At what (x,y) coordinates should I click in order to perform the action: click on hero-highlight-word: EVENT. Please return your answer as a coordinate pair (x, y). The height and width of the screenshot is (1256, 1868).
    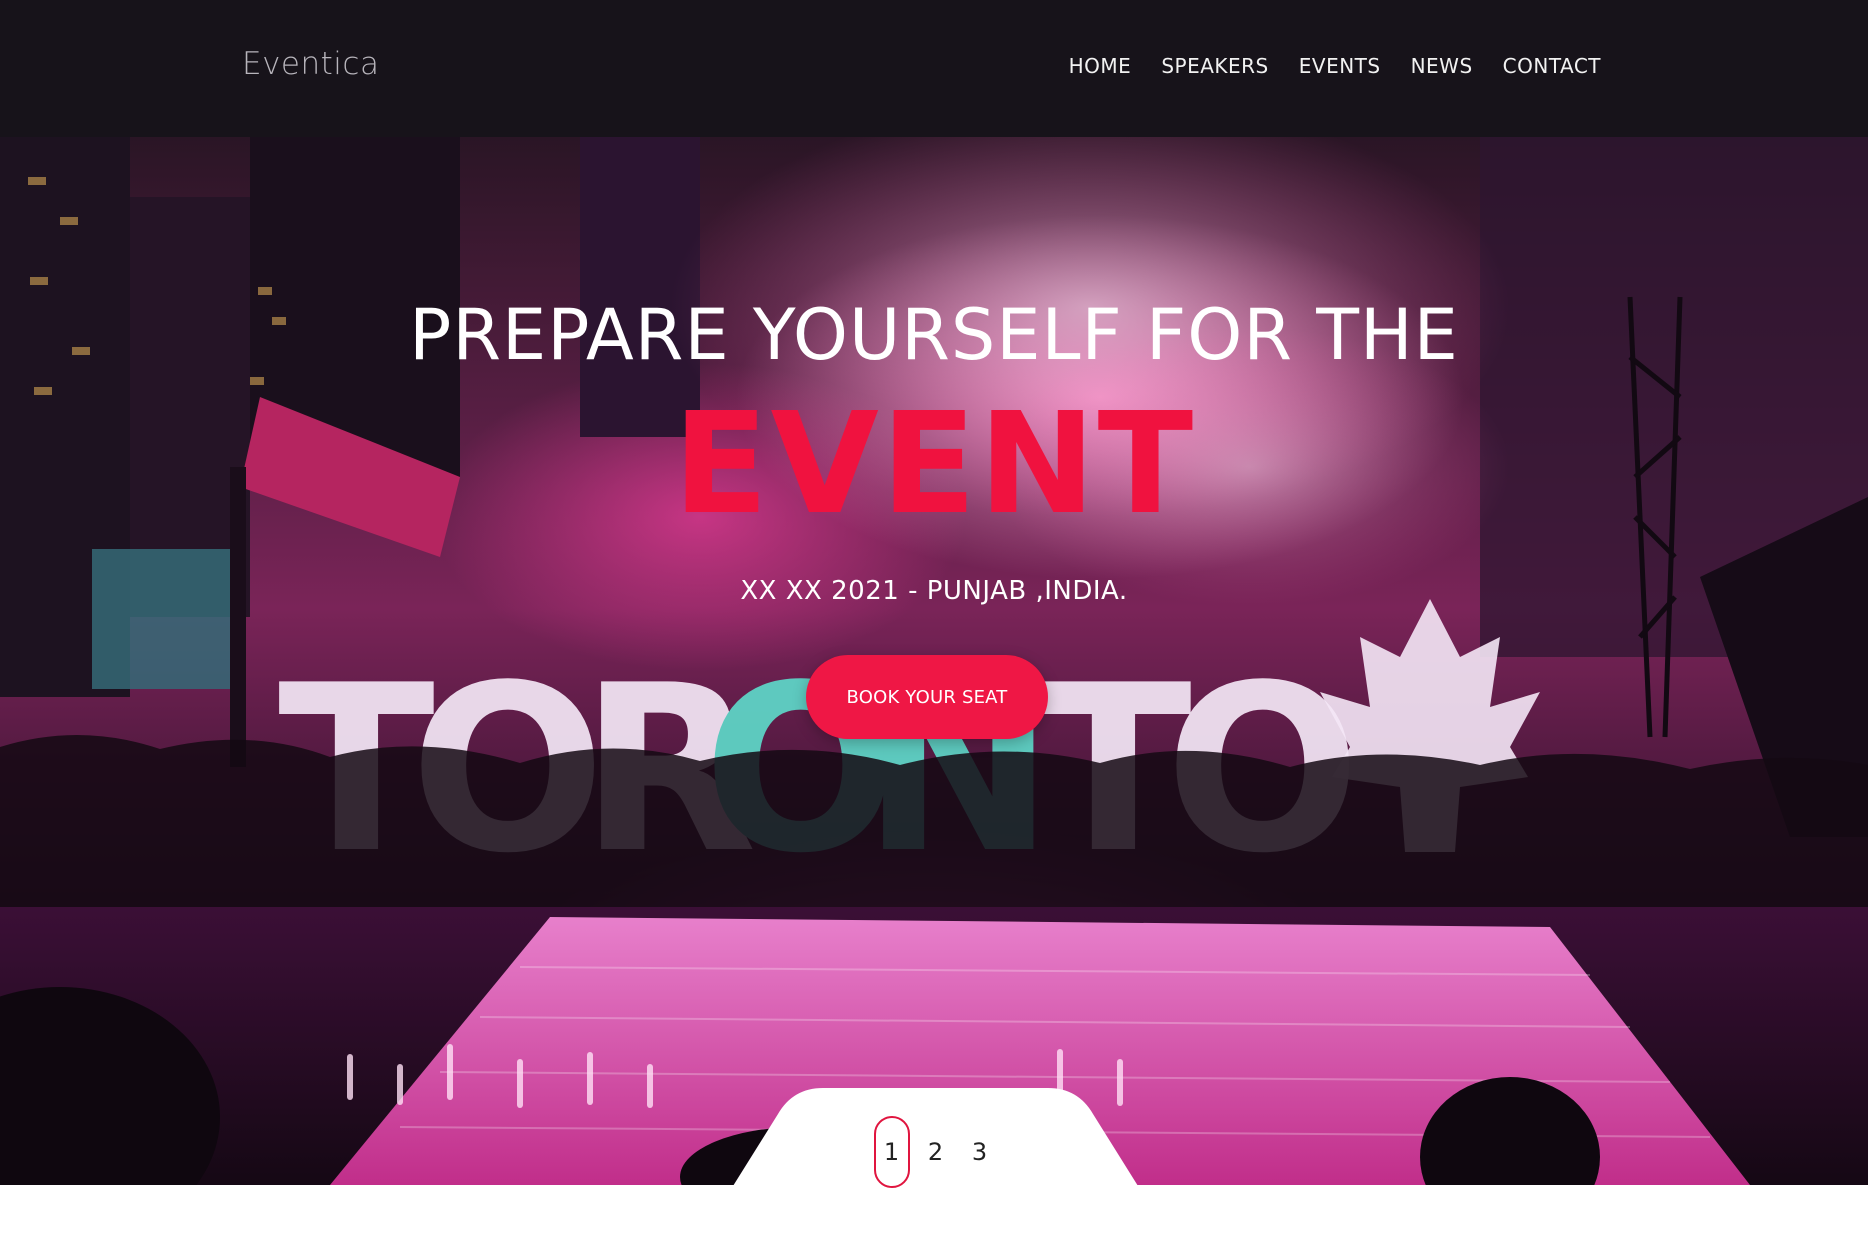
    Looking at the image, I should click on (934, 464).